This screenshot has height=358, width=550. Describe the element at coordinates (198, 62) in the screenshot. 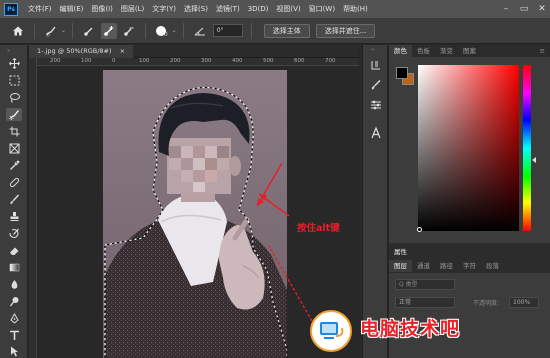

I see `horizontal-ruler: 200 100 0 100 200 300 400 500 600 700` at that location.